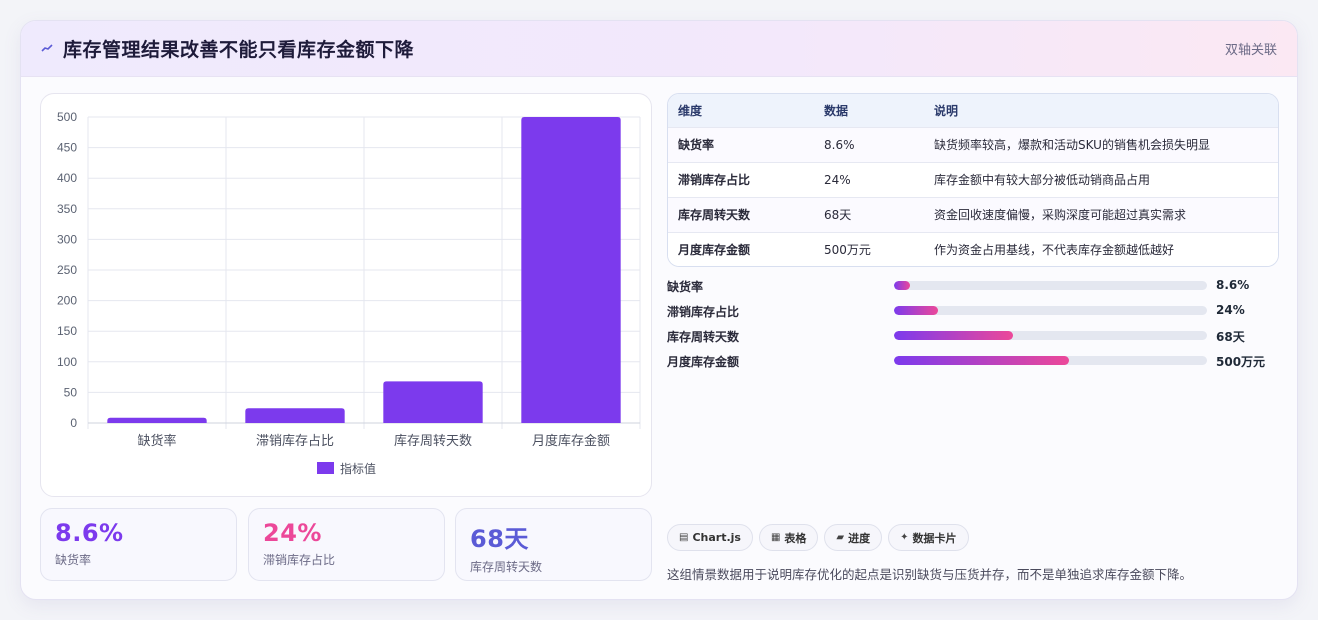 The width and height of the screenshot is (1318, 620). I want to click on y-tick-label: 100, so click(67, 362).